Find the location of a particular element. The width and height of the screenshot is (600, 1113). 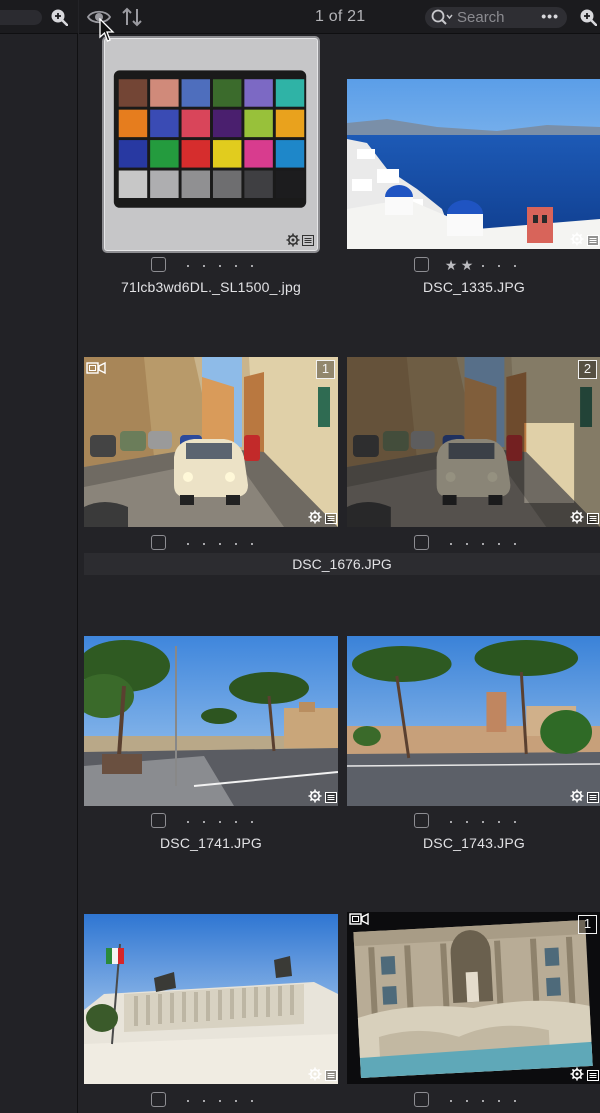

browser-toolbar: 1 of 21 ••• is located at coordinates (339, 17).